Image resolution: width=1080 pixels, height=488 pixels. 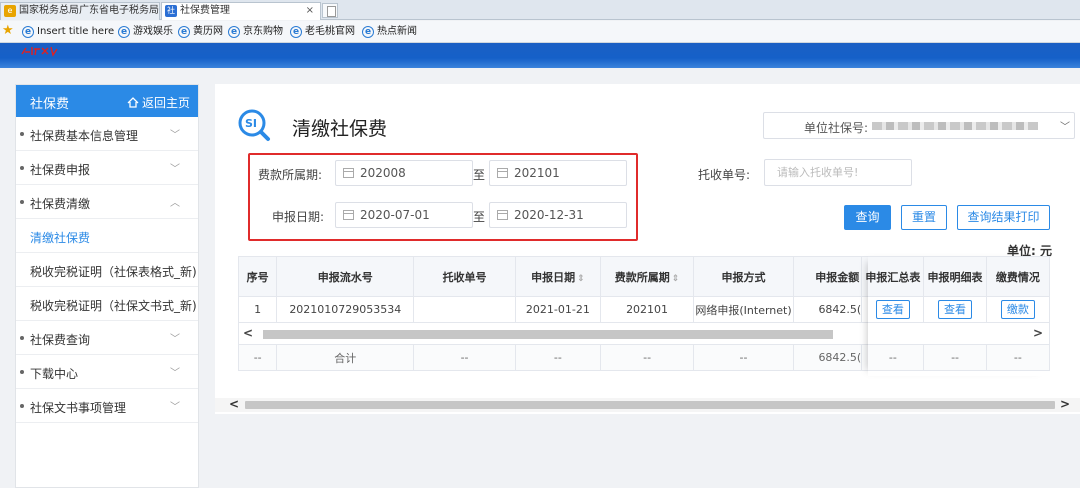 What do you see at coordinates (1018, 357) in the screenshot?
I see `cell-status: --` at bounding box center [1018, 357].